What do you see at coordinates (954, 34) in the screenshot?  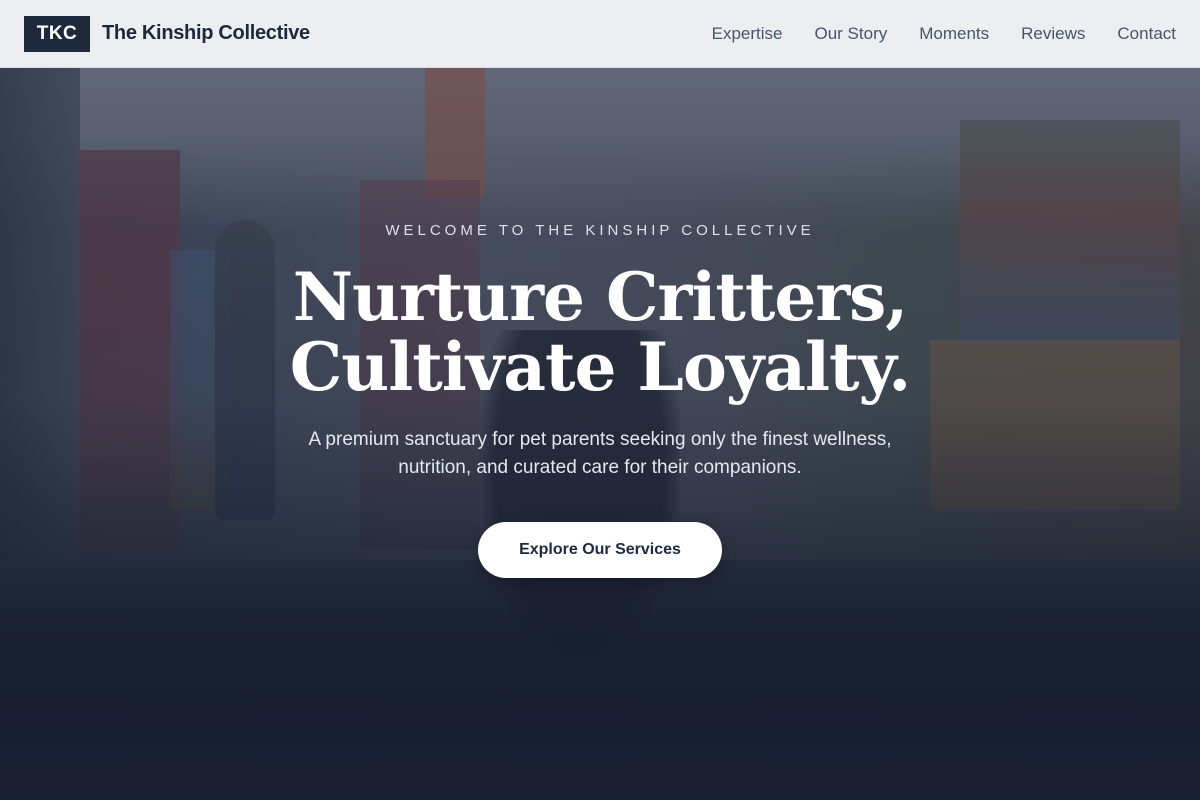 I see `nav-link-moments: Moments` at bounding box center [954, 34].